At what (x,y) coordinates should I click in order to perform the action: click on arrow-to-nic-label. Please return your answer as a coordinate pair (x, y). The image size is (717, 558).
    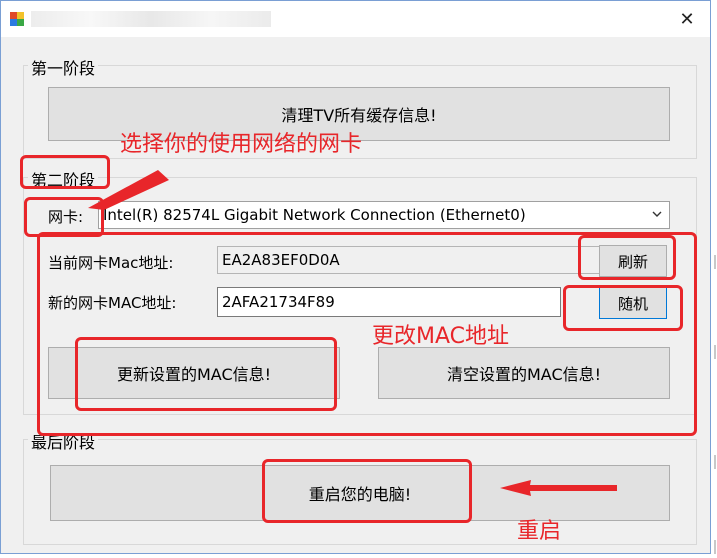
    Looking at the image, I should click on (128, 190).